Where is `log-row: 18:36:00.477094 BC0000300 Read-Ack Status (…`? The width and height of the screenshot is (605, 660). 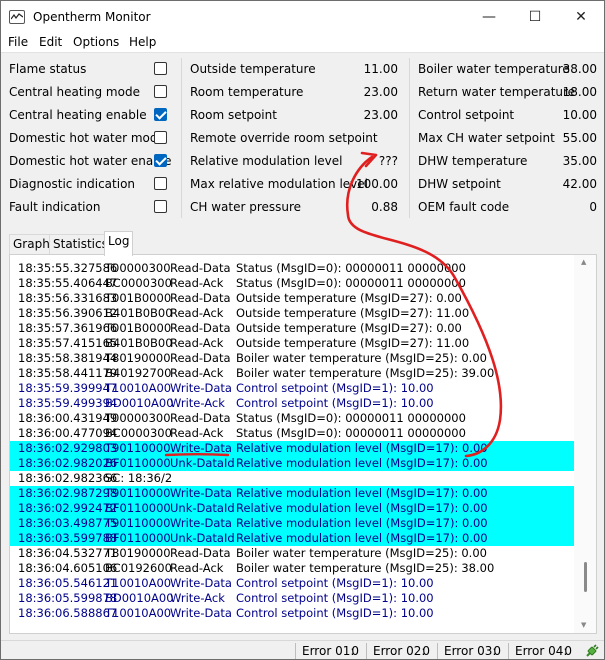
log-row: 18:36:00.477094 BC0000300 Read-Ack Status (… is located at coordinates (292, 433).